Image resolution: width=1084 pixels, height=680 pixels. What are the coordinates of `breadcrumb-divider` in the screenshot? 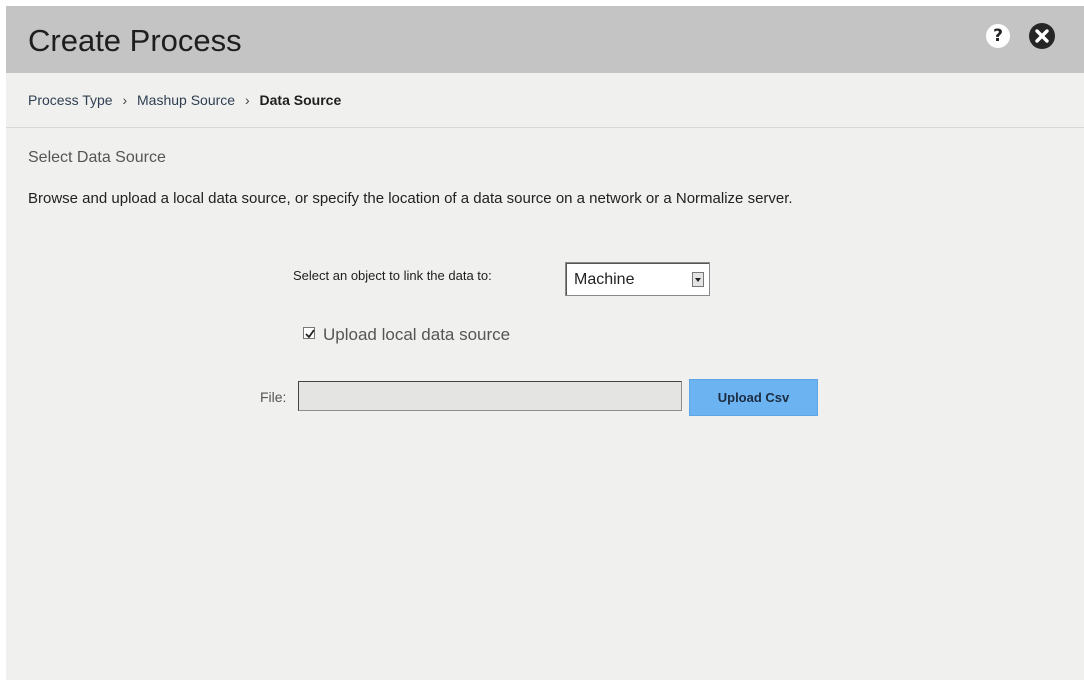 It's located at (545, 127).